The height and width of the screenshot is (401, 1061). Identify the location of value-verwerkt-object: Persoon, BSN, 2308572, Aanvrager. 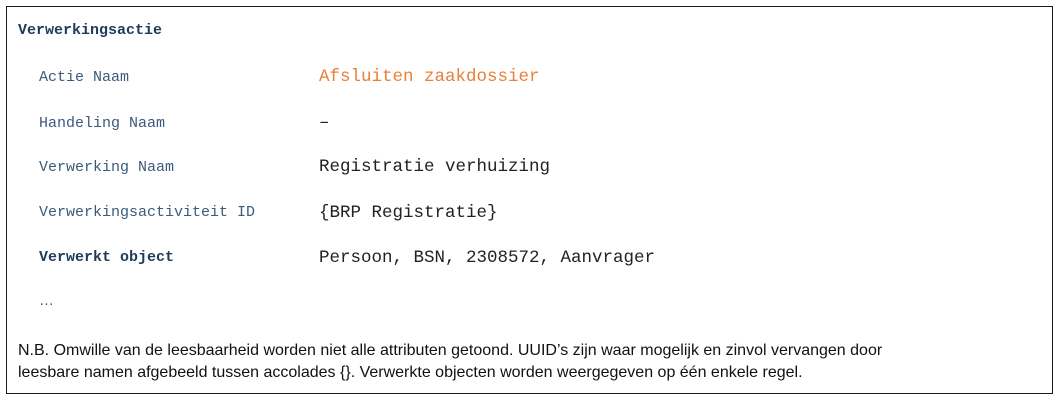
(487, 258).